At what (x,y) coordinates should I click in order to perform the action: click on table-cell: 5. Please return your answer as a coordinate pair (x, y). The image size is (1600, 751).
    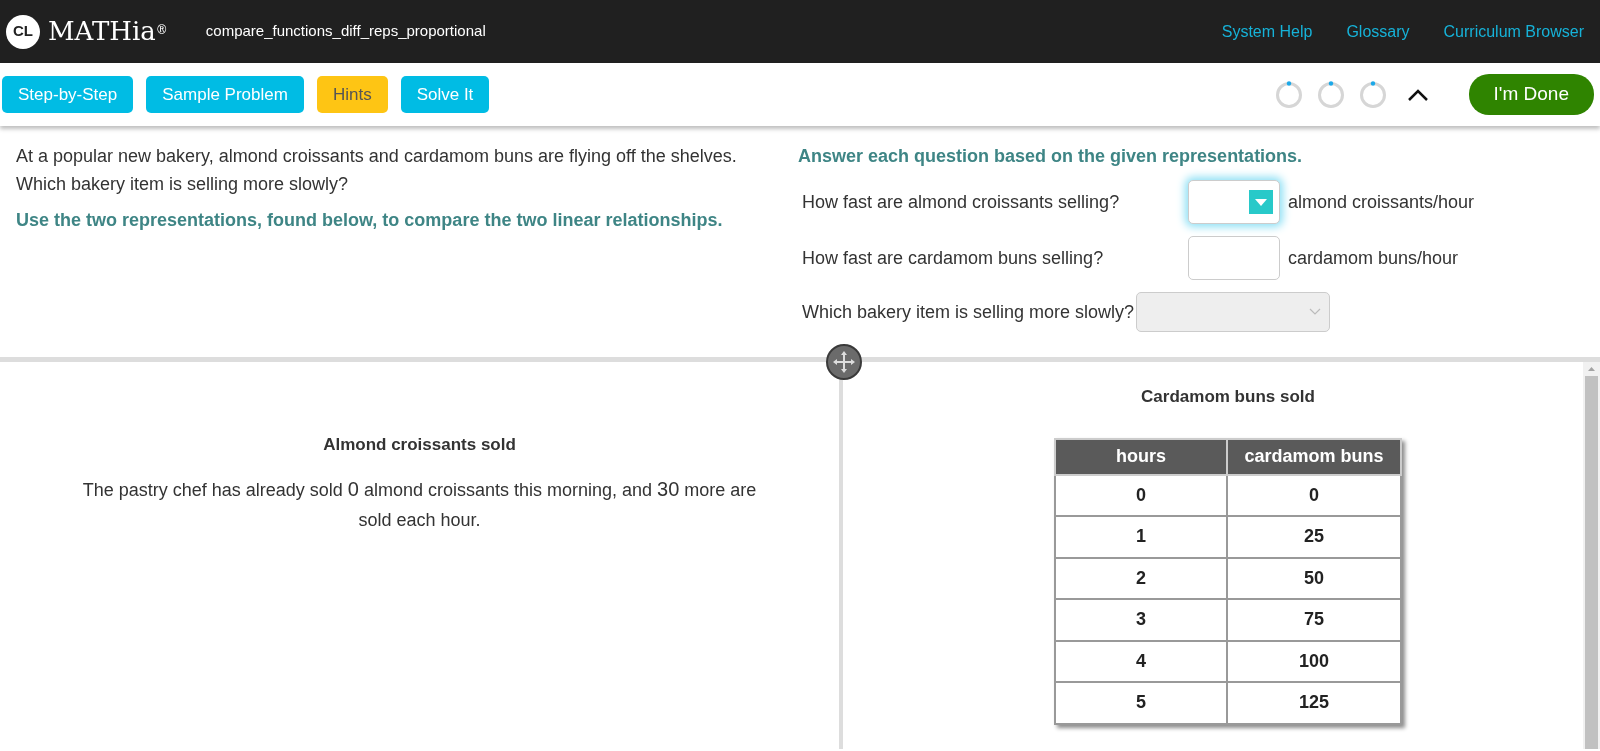
    Looking at the image, I should click on (1141, 703).